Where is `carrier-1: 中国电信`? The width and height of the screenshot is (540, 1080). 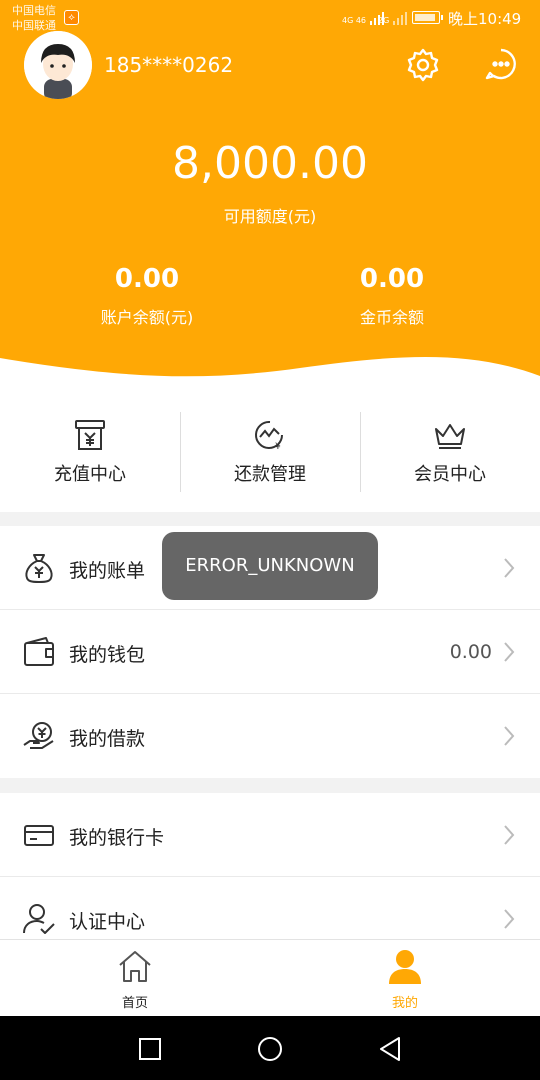 carrier-1: 中国电信 is located at coordinates (34, 10).